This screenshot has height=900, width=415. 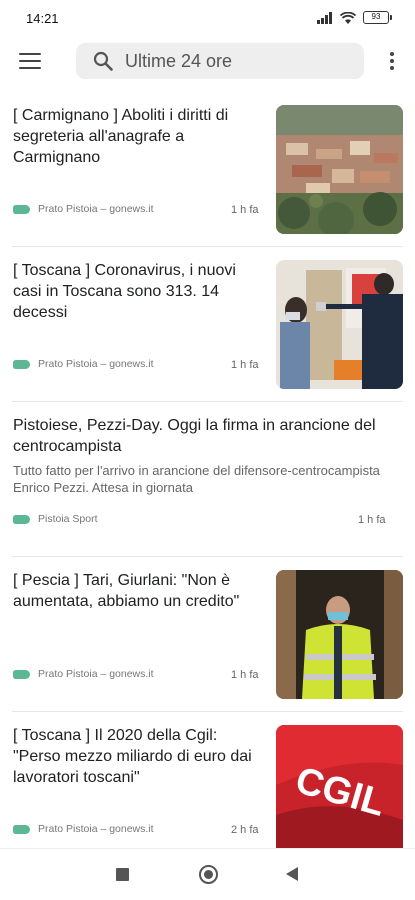 What do you see at coordinates (392, 61) in the screenshot?
I see `more-options-icon` at bounding box center [392, 61].